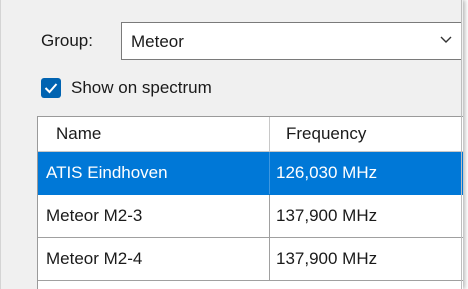  I want to click on checkmark-icon, so click(51, 88).